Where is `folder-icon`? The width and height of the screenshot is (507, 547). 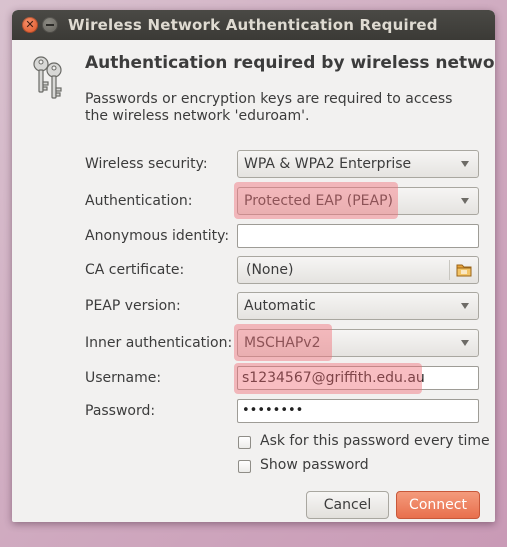 folder-icon is located at coordinates (464, 270).